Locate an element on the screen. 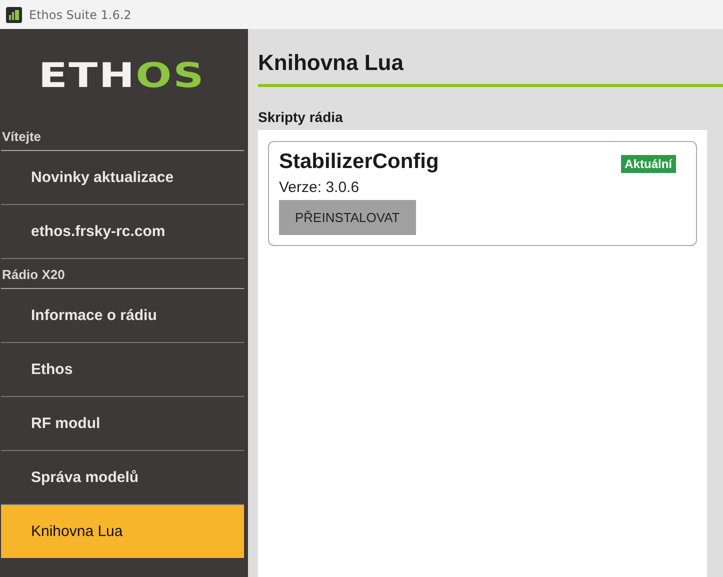 The image size is (723, 577). reinstall-button: PŘEINSTALOVAT is located at coordinates (347, 217).